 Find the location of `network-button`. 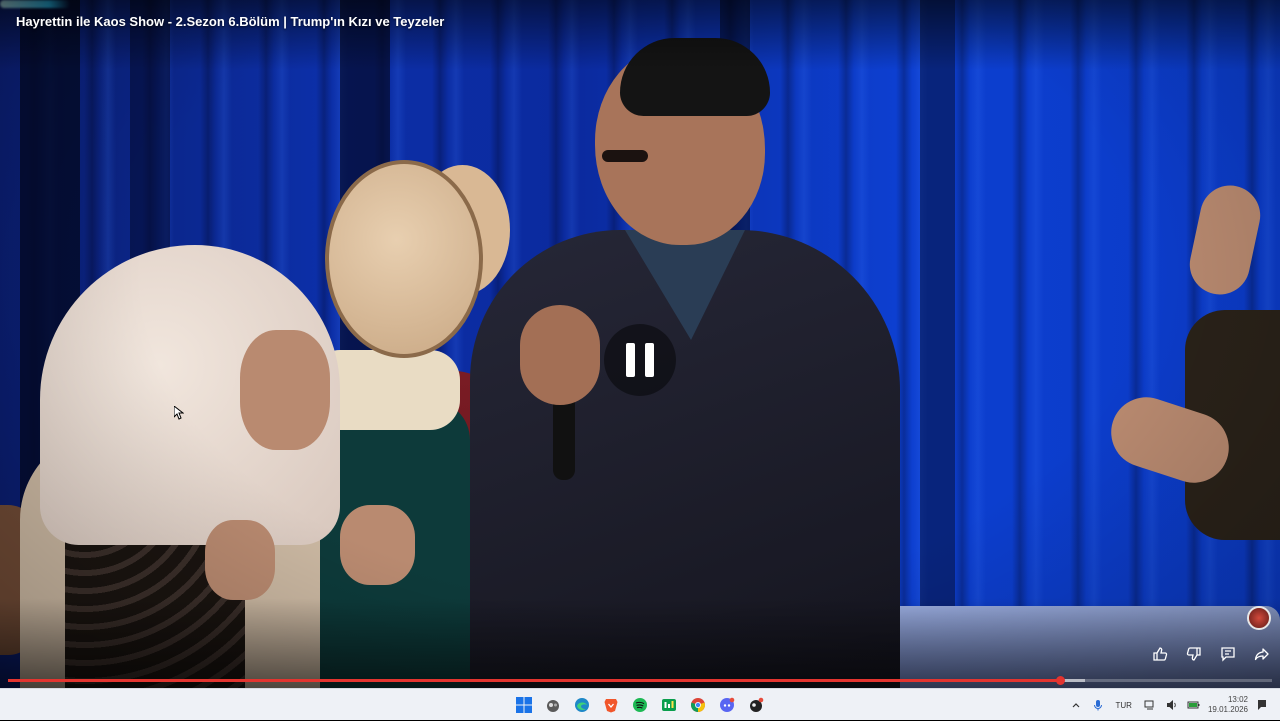

network-button is located at coordinates (1150, 705).